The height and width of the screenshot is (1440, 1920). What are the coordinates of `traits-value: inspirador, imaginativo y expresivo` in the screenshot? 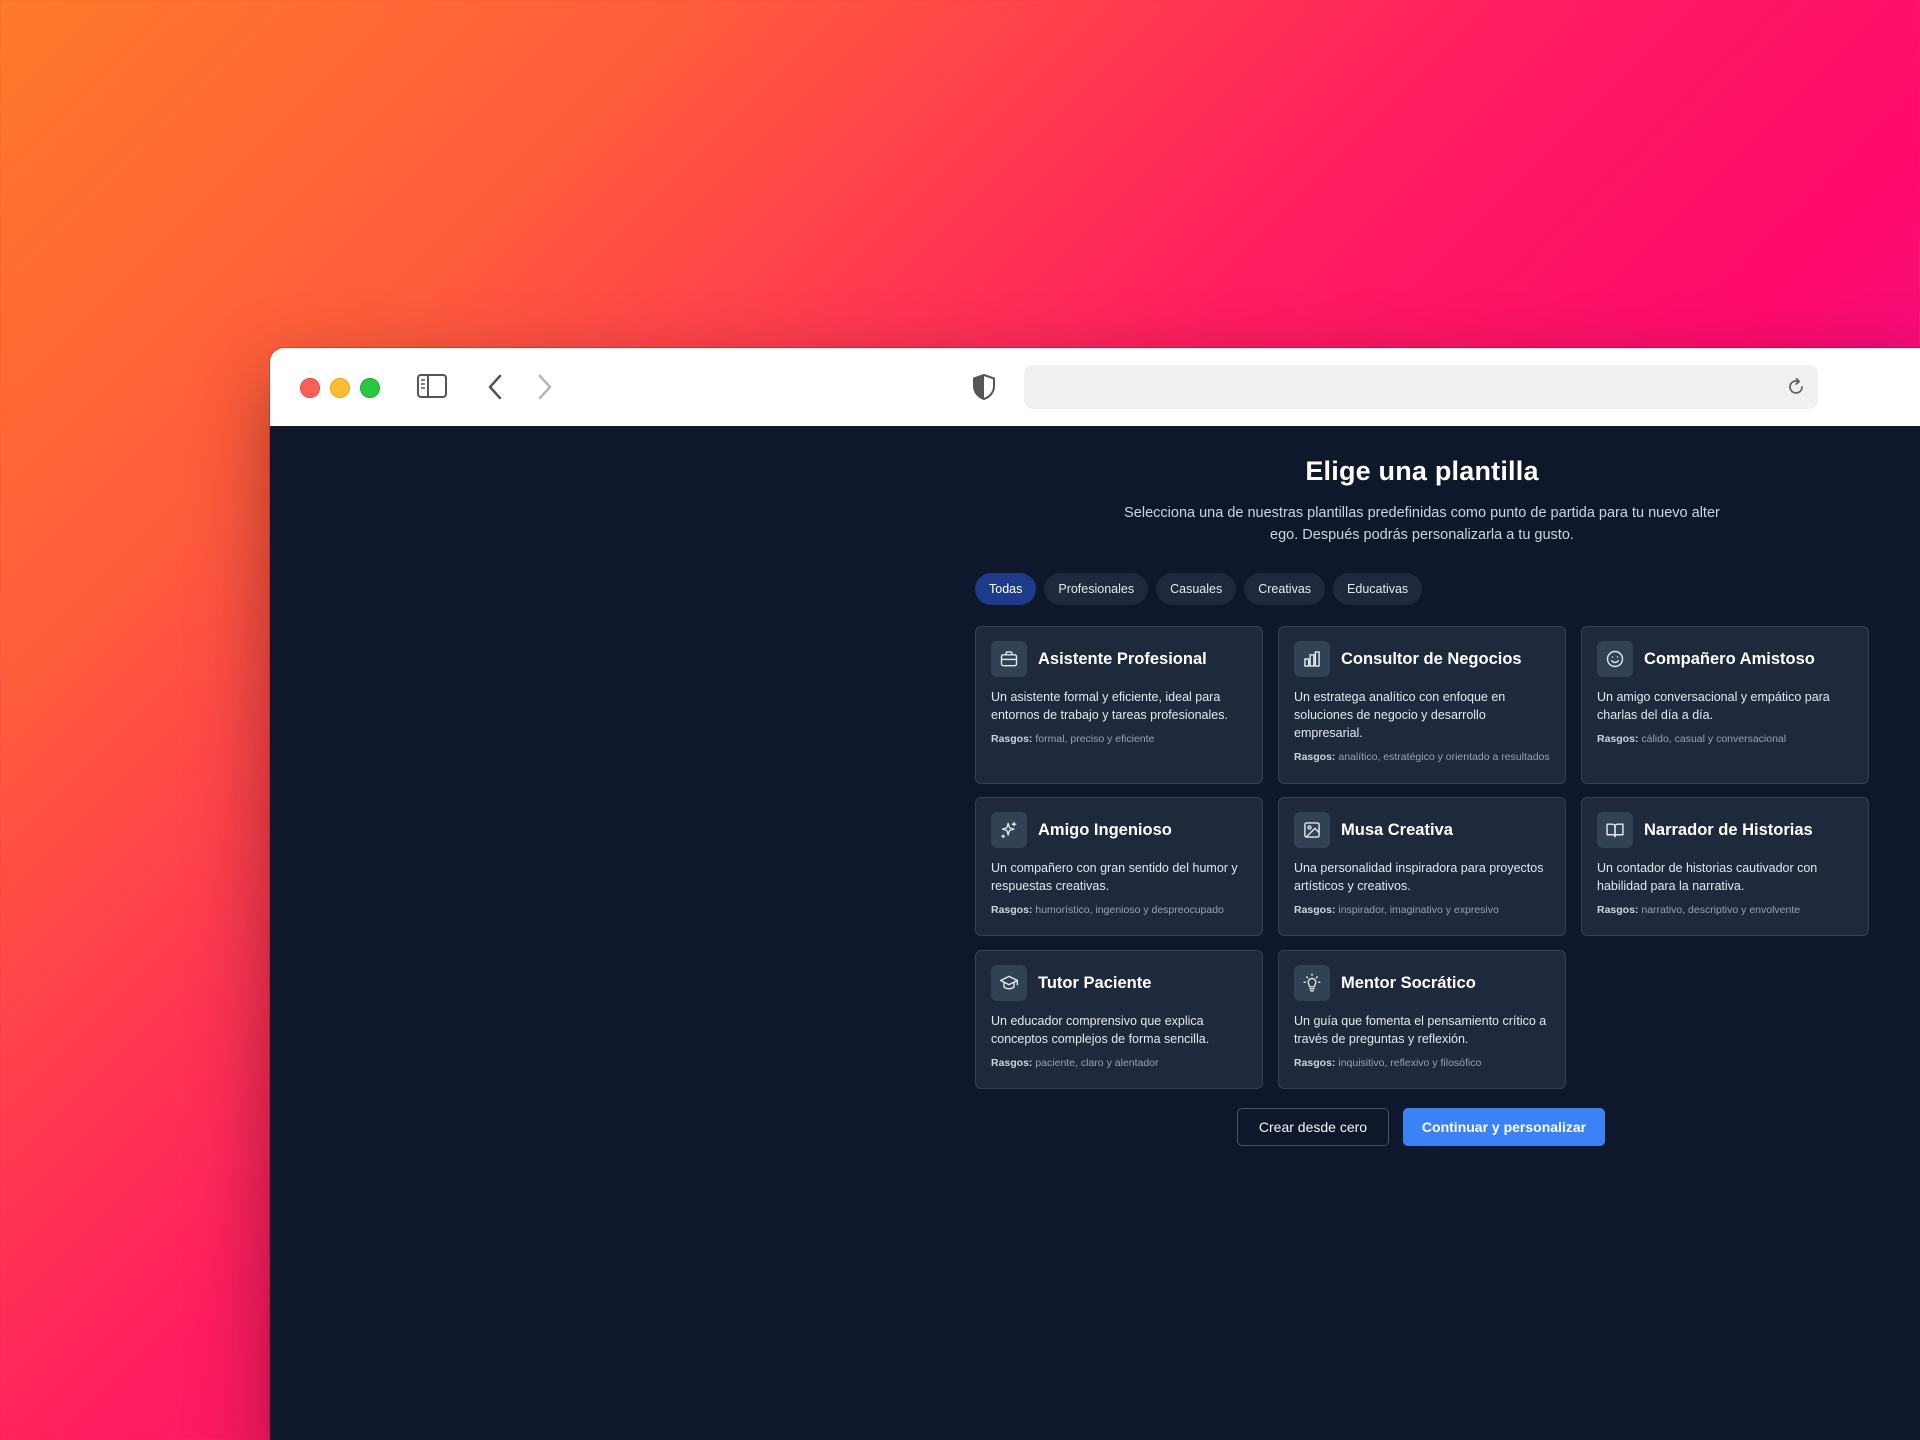 It's located at (1418, 910).